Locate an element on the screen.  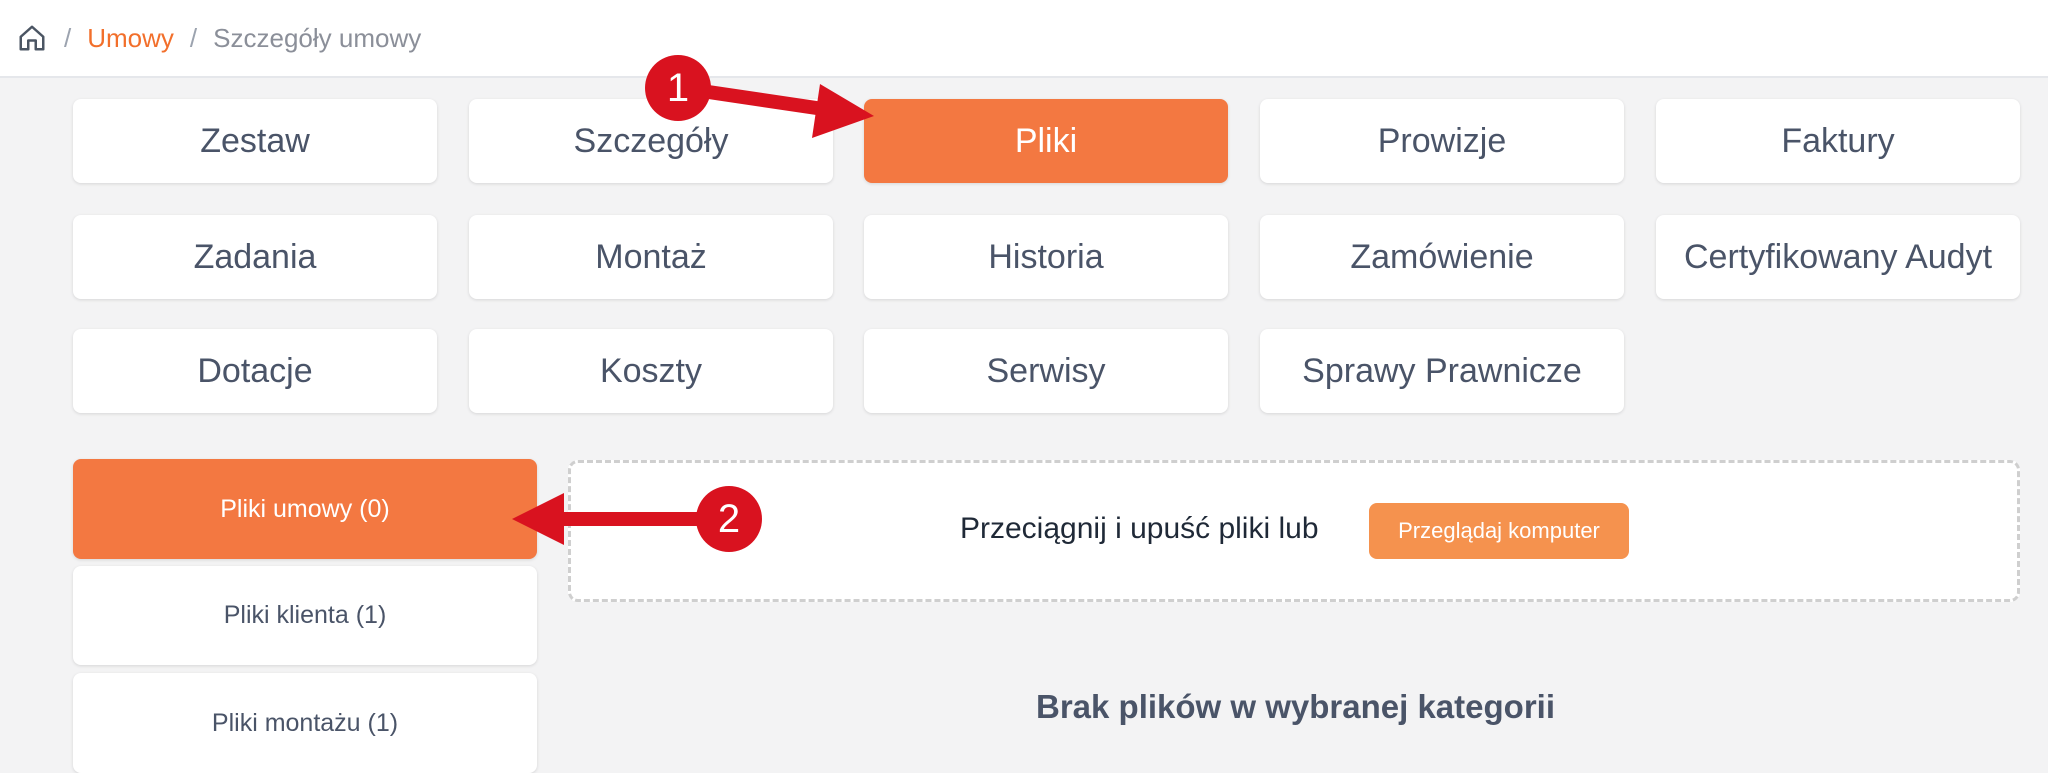
annotation-badge-2: 2 is located at coordinates (729, 519).